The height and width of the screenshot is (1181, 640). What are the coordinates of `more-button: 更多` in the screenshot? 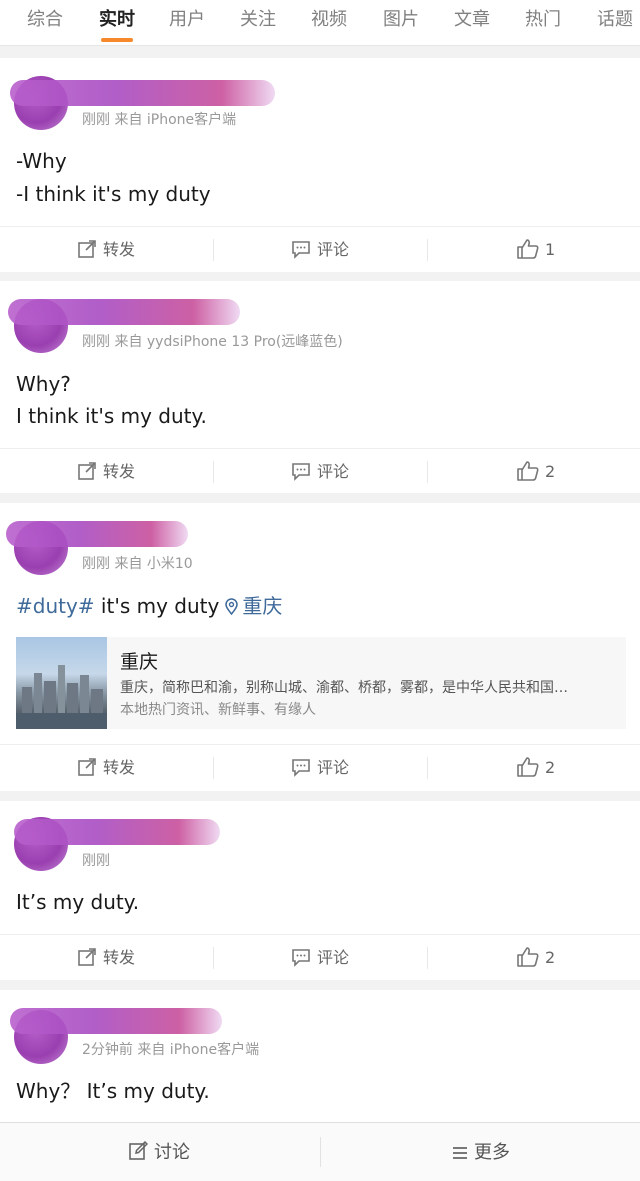 It's located at (481, 1152).